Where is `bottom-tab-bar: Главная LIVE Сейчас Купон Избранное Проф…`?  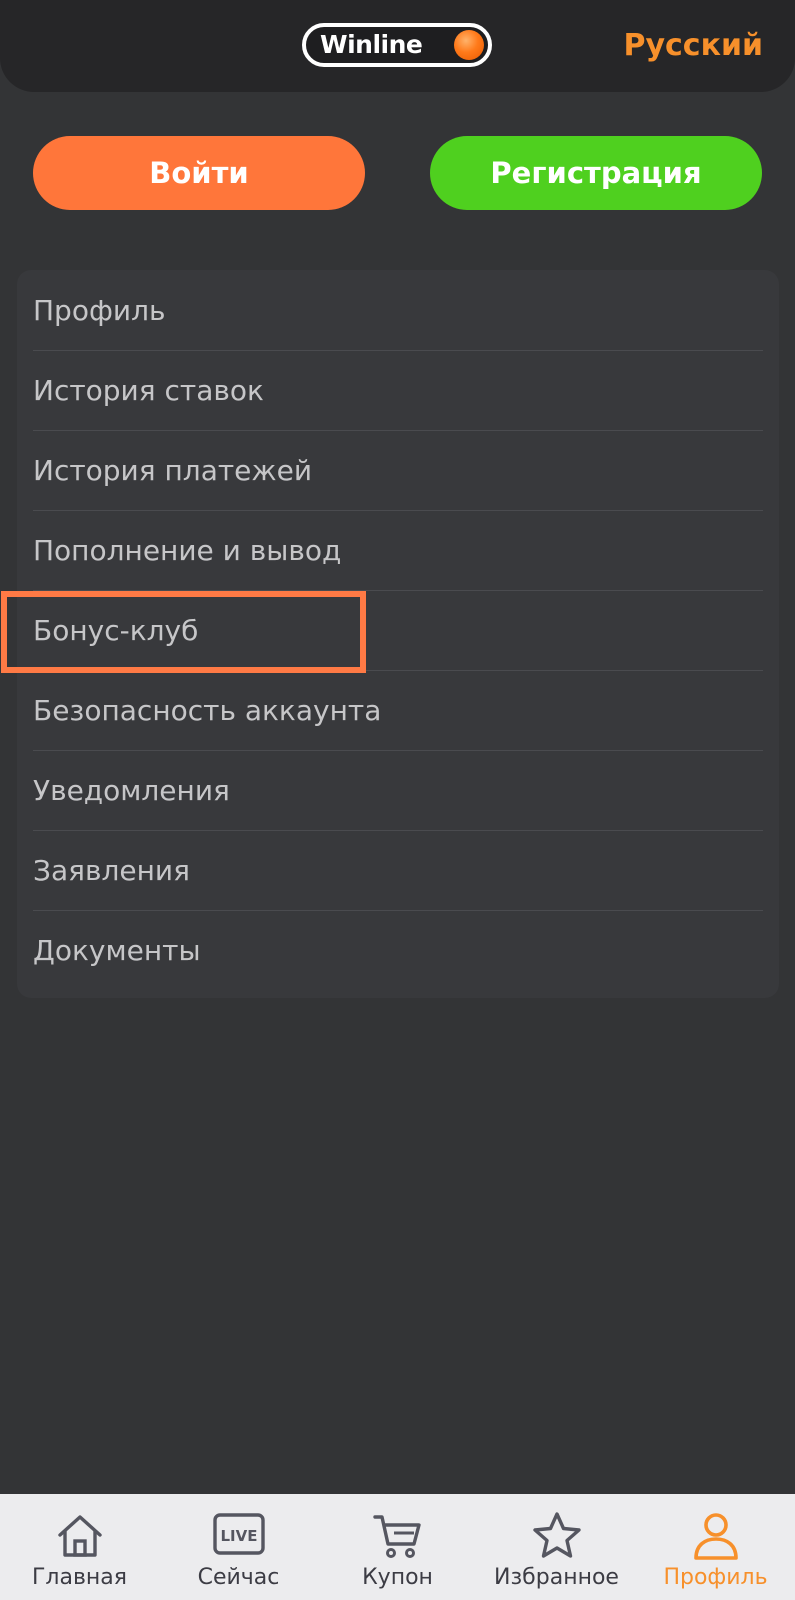
bottom-tab-bar: Главная LIVE Сейчас Купон Избранное Проф… is located at coordinates (397, 1547).